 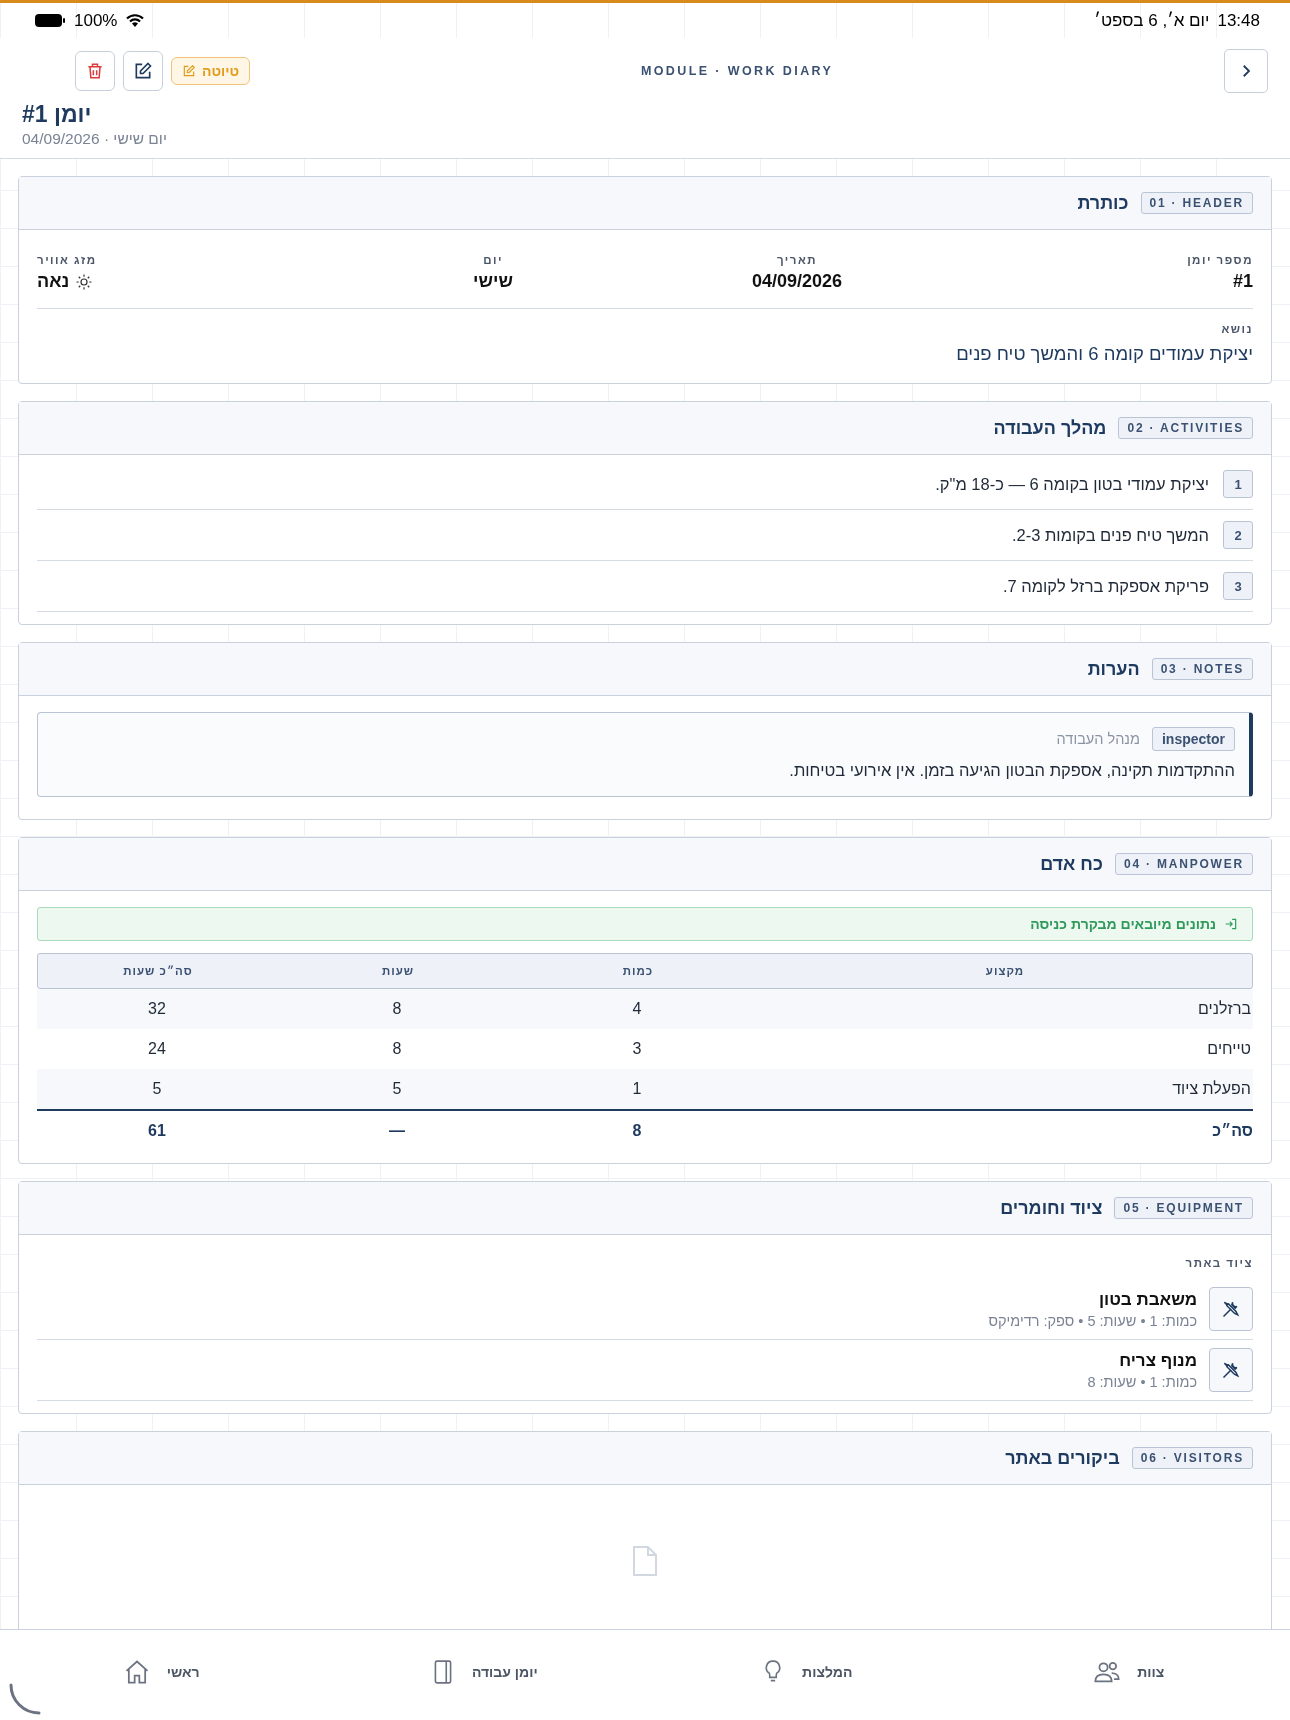 What do you see at coordinates (1113, 669) in the screenshot?
I see `section-title: הערות` at bounding box center [1113, 669].